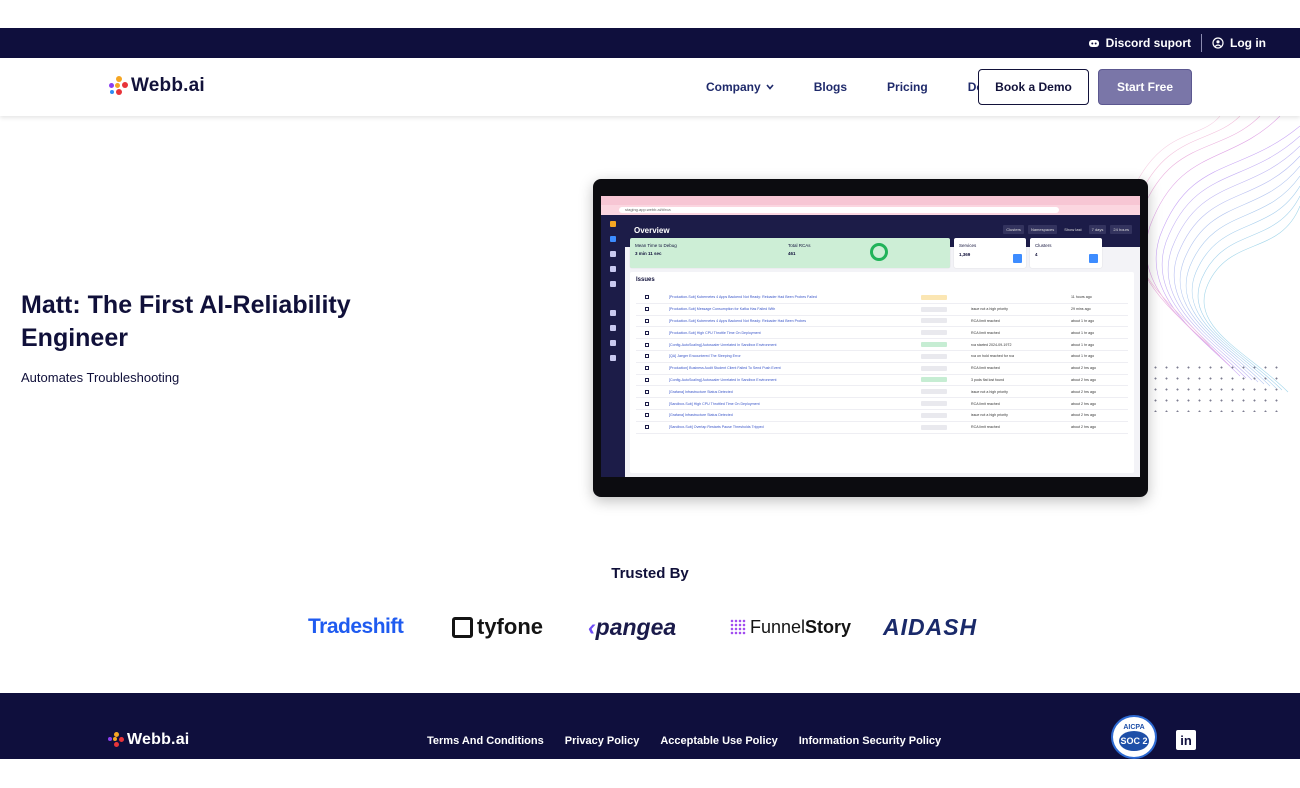 This screenshot has width=1300, height=788. Describe the element at coordinates (828, 626) in the screenshot. I see `funnelstory-word-b: Story` at that location.